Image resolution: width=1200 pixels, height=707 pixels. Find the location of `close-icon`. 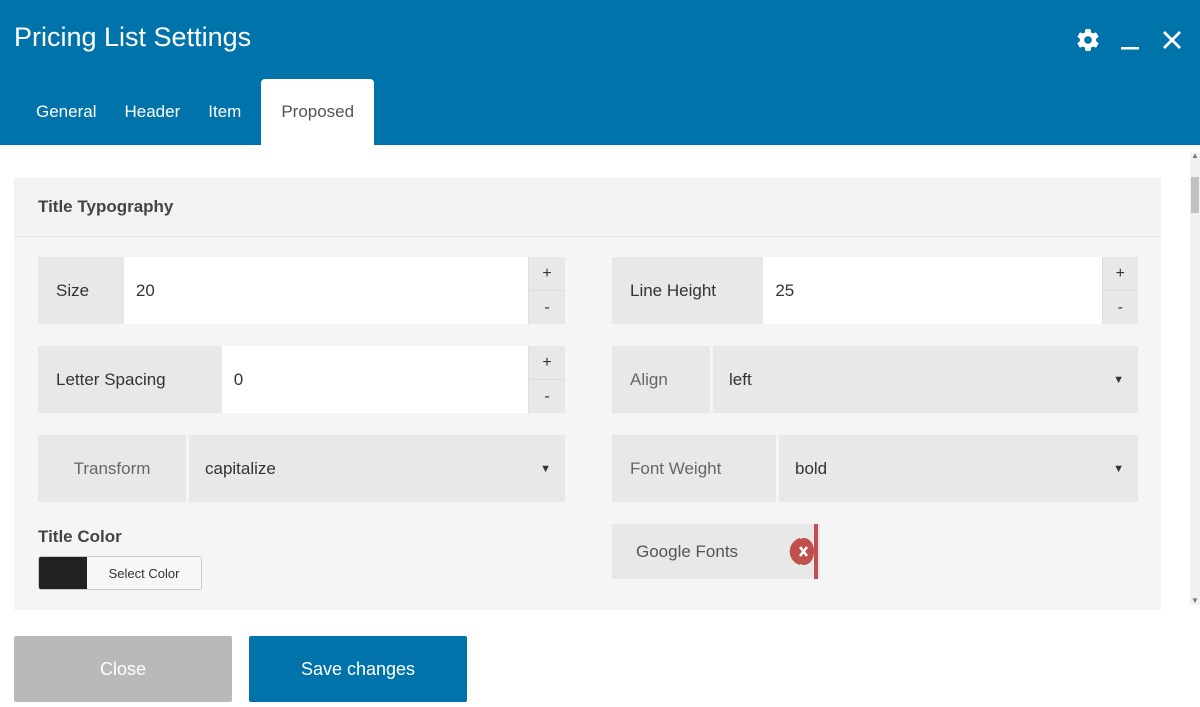

close-icon is located at coordinates (1172, 40).